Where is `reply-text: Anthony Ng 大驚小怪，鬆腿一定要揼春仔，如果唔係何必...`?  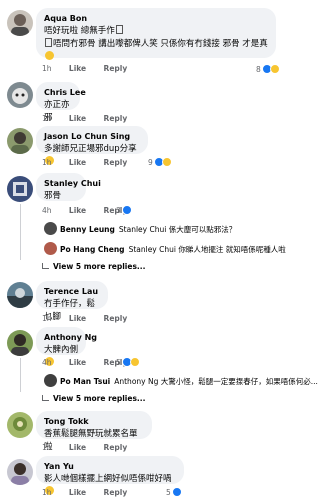 reply-text: Anthony Ng 大驚小怪，鬆腿一定要揼春仔，如果唔係何必... is located at coordinates (216, 381).